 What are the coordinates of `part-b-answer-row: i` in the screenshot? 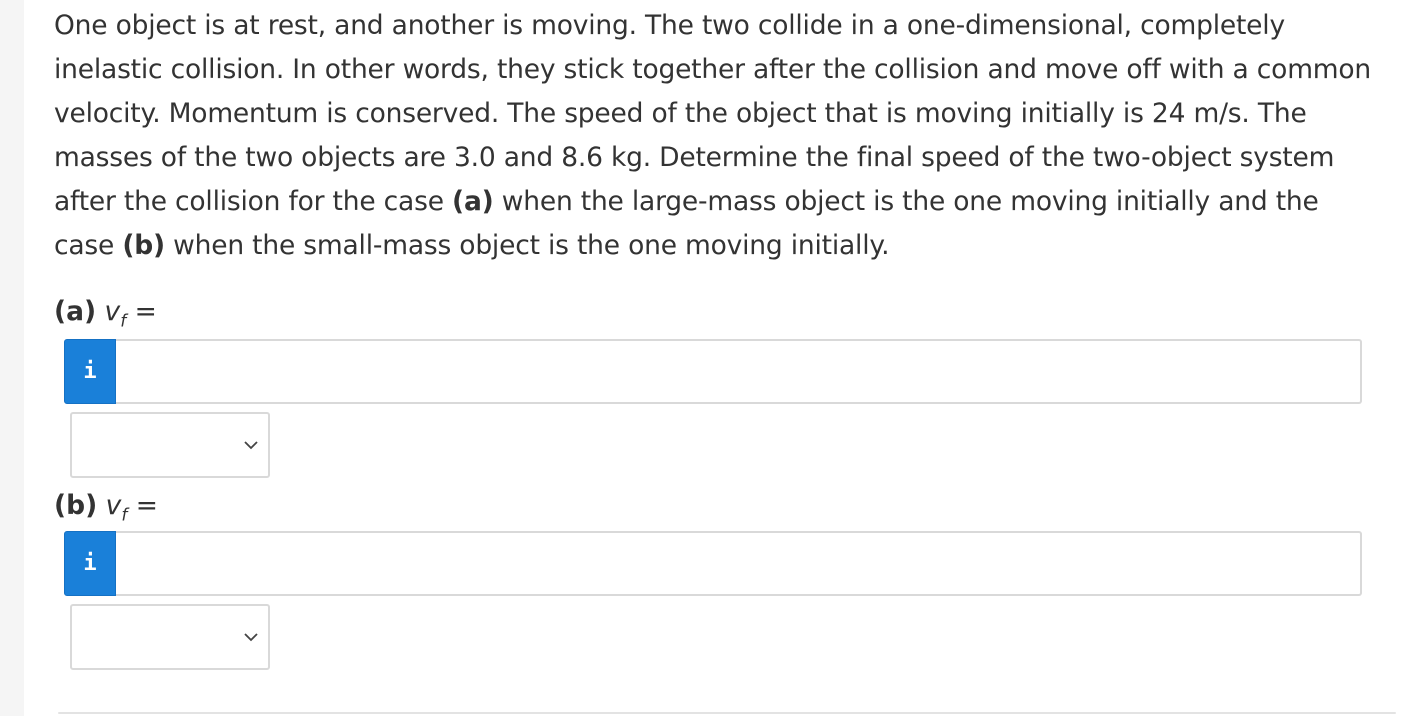 It's located at (713, 563).